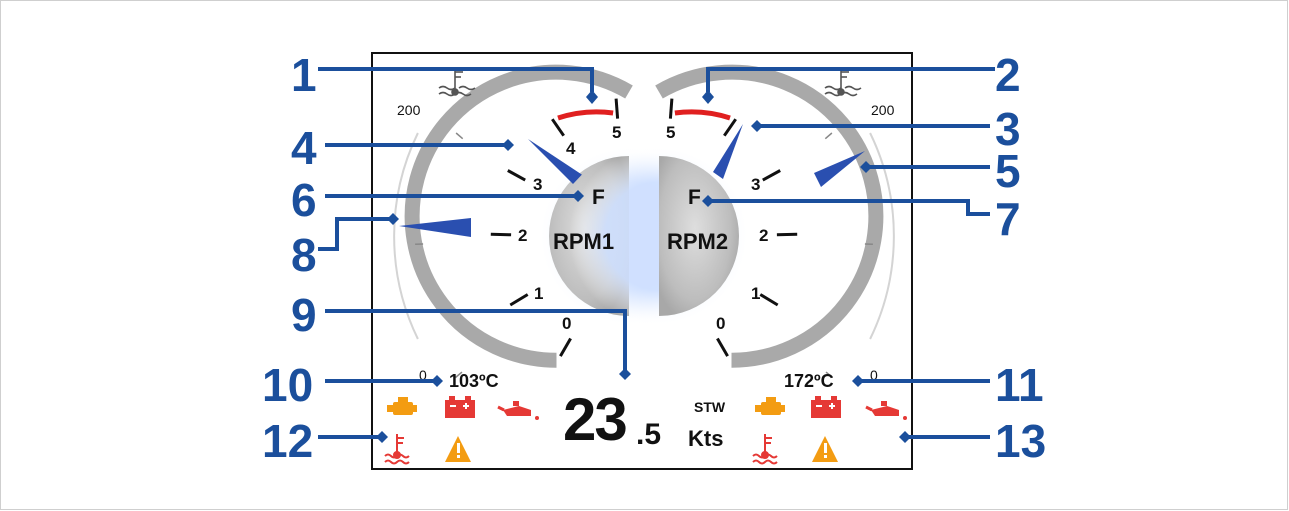 Image resolution: width=1289 pixels, height=511 pixels. I want to click on left-oil-pressure-icon, so click(518, 410).